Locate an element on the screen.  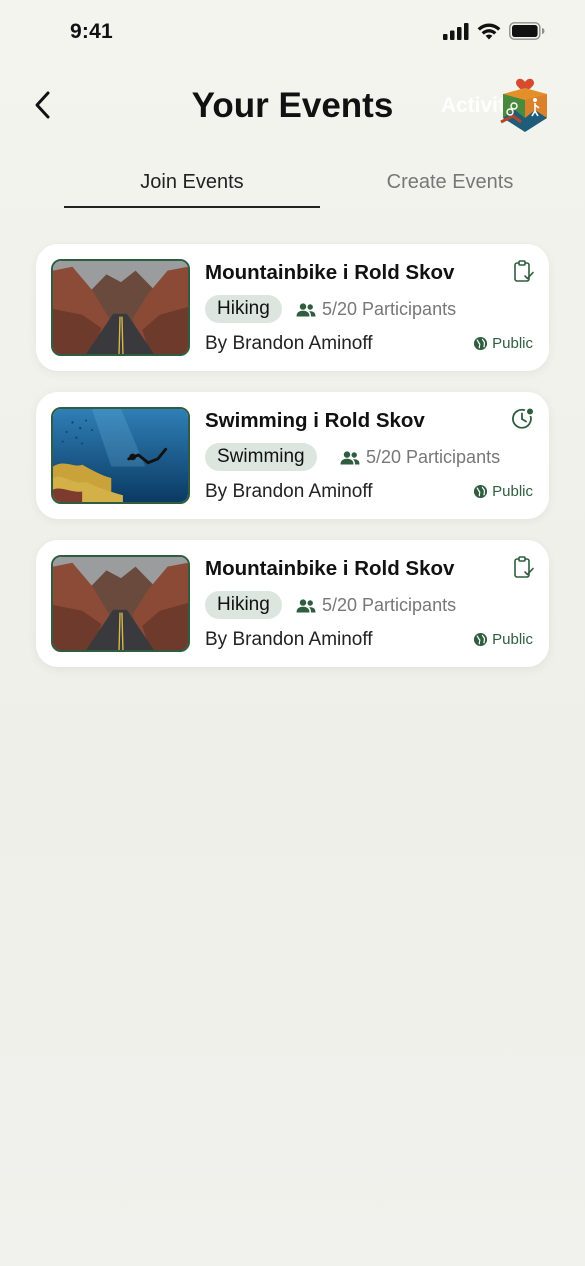
tab-create-events: Create Events is located at coordinates (450, 182).